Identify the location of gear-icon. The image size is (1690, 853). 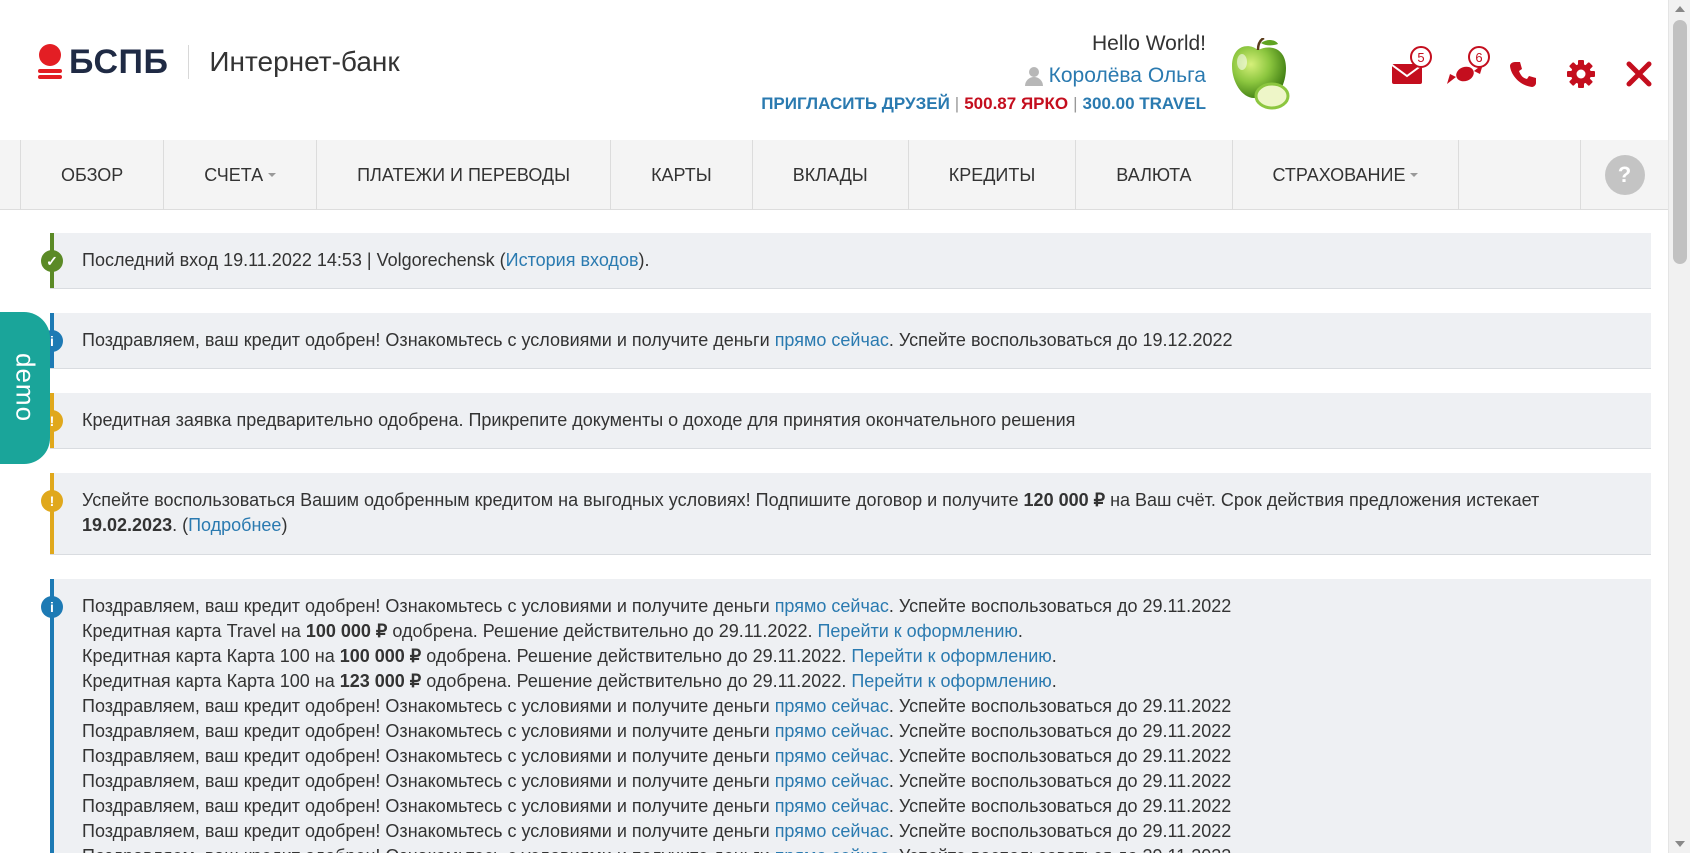
(1581, 74).